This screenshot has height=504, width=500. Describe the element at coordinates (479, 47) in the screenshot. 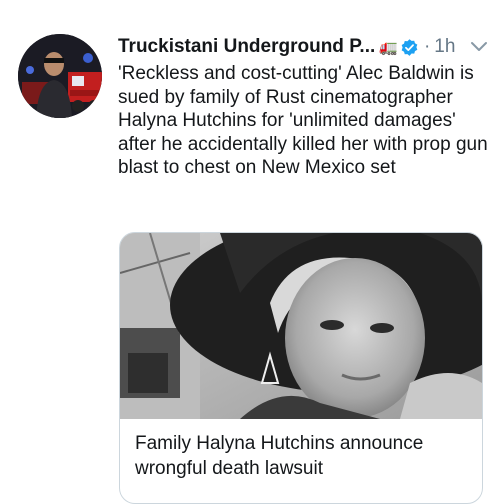

I see `chevron-down-icon` at that location.